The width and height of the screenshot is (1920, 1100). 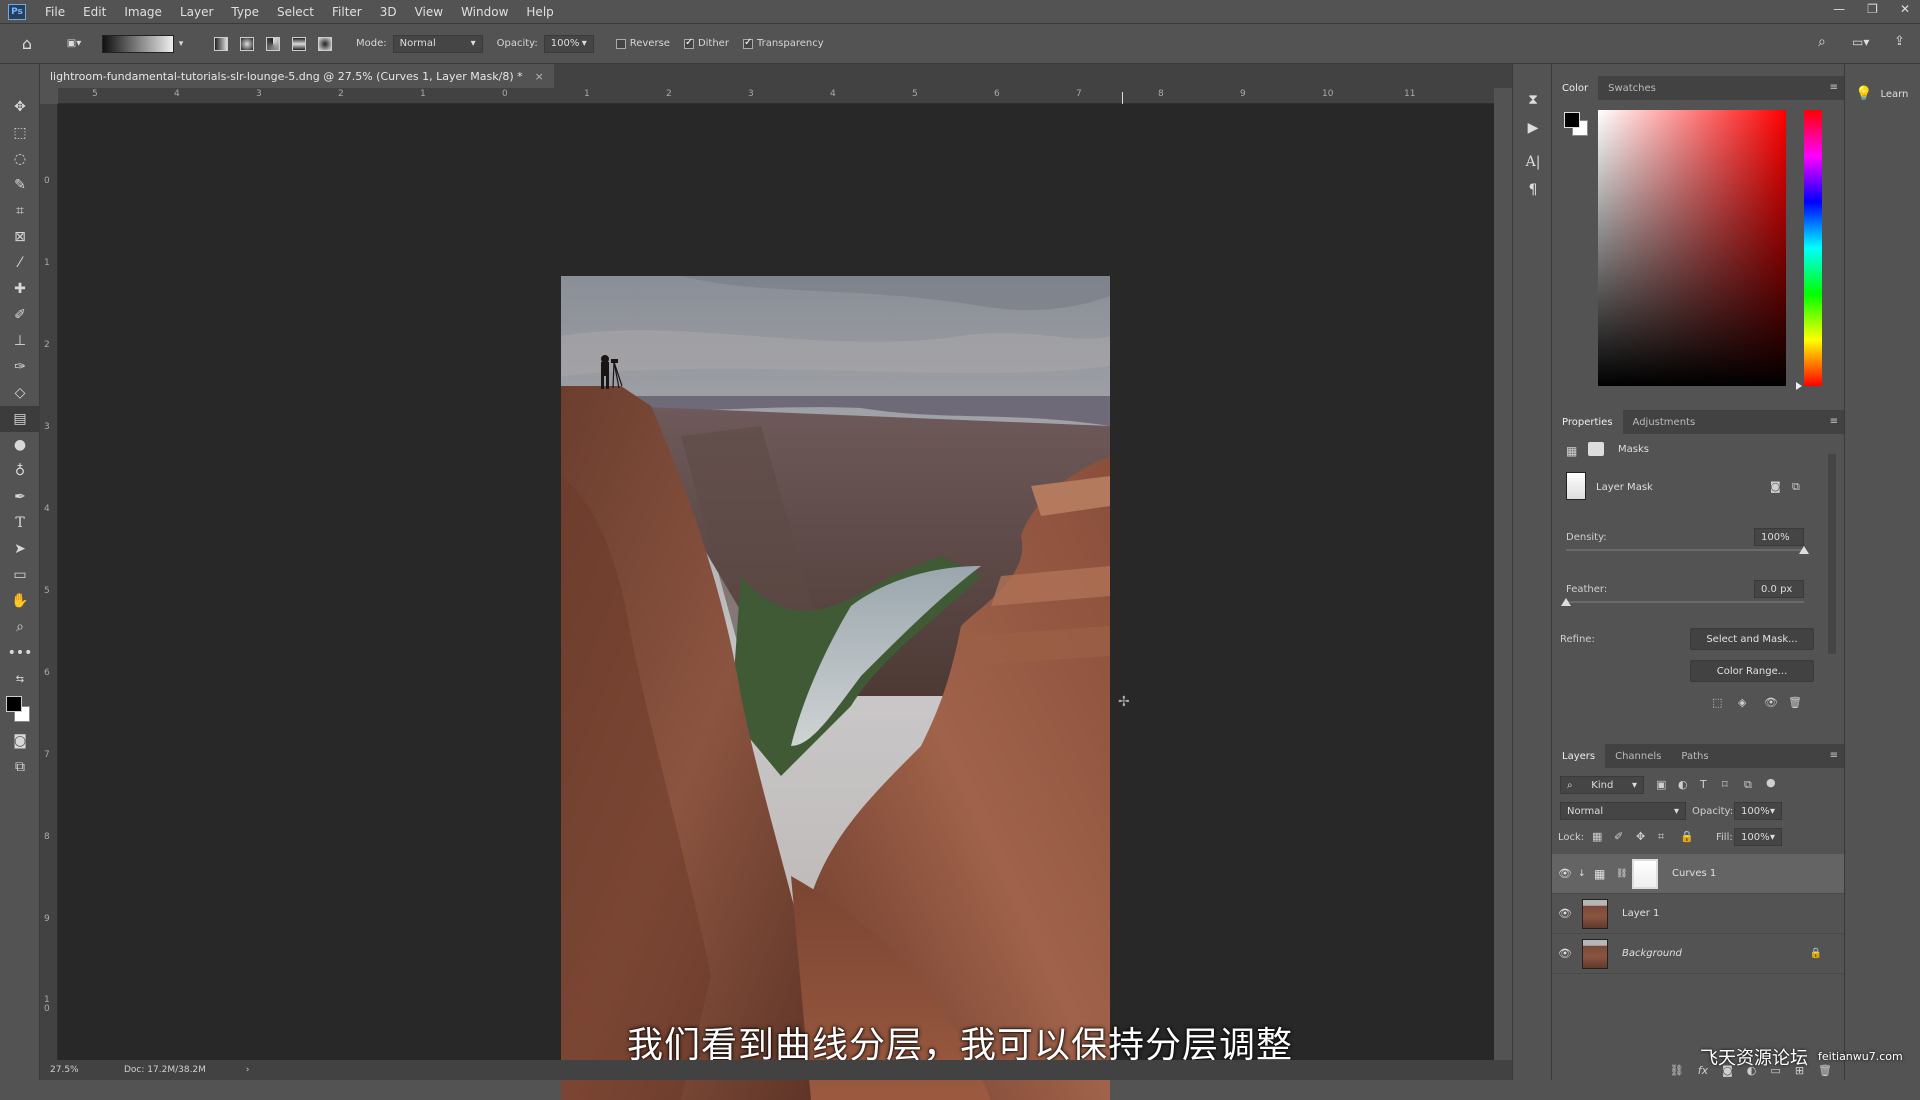 What do you see at coordinates (1717, 702) in the screenshot?
I see `load-selection-icon: ⬚` at bounding box center [1717, 702].